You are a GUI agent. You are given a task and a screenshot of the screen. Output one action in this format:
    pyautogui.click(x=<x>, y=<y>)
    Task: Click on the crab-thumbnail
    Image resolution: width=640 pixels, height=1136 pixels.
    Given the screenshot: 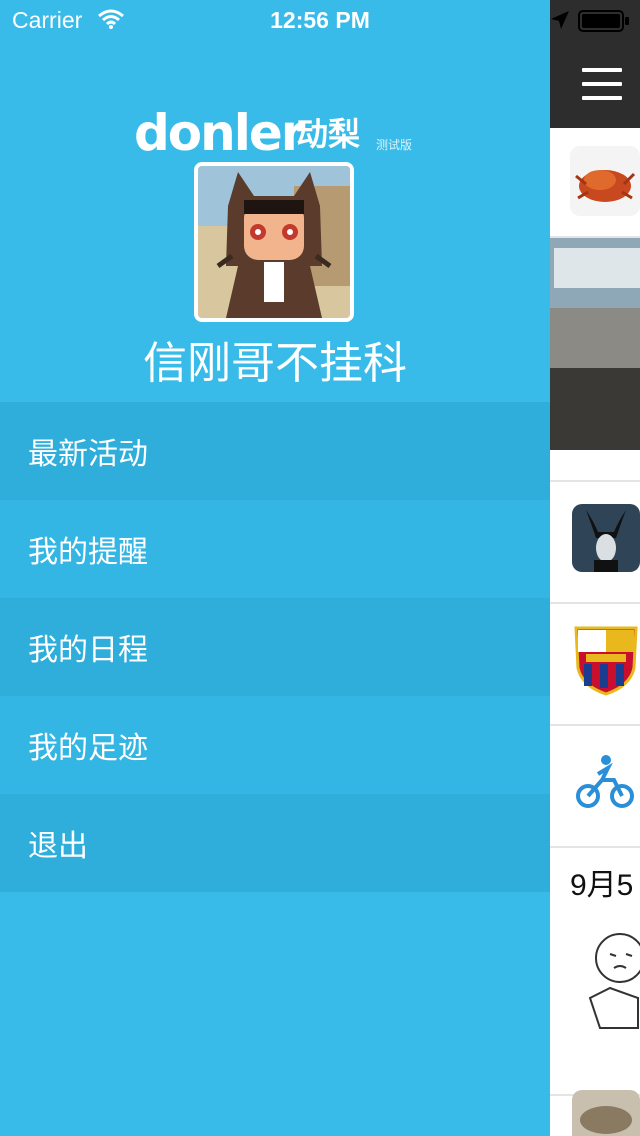 What is the action you would take?
    pyautogui.click(x=605, y=181)
    